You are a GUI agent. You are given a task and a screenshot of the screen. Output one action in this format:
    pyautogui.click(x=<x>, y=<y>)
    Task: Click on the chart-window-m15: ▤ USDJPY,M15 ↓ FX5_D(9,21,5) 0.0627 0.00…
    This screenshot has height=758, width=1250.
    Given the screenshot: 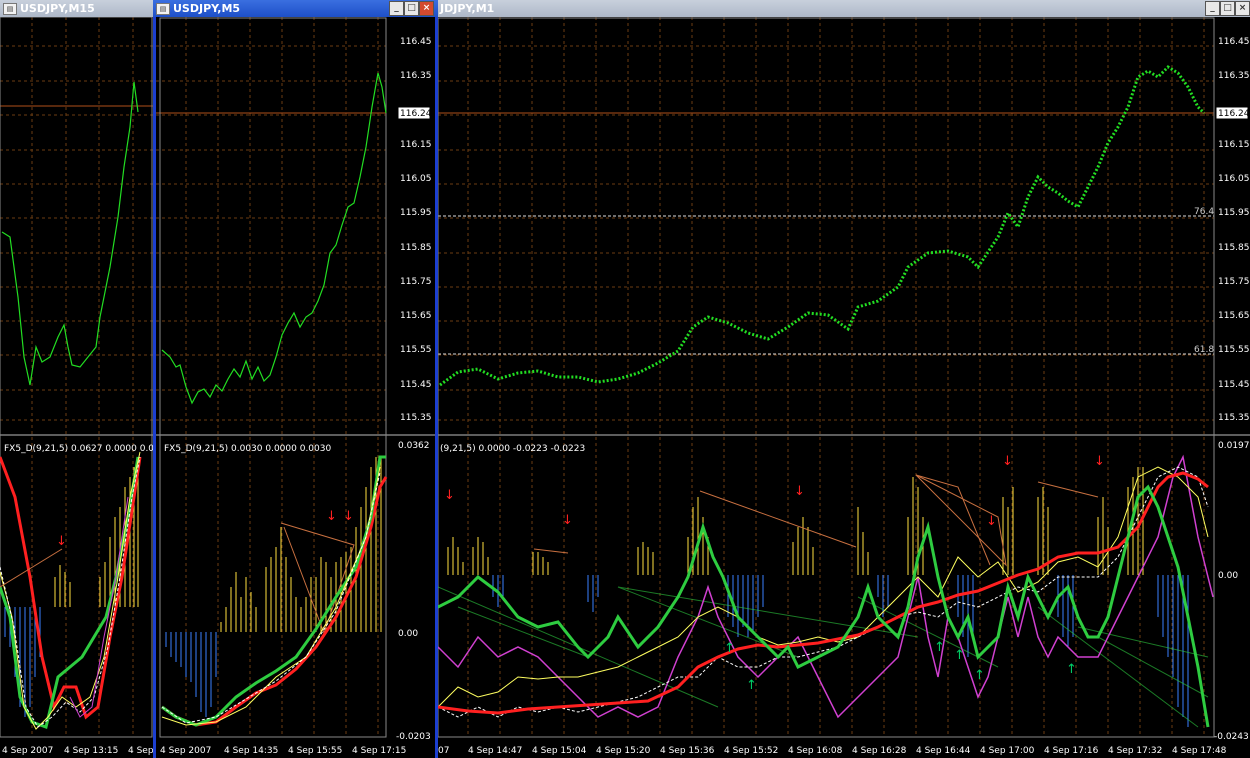 What is the action you would take?
    pyautogui.click(x=76, y=379)
    